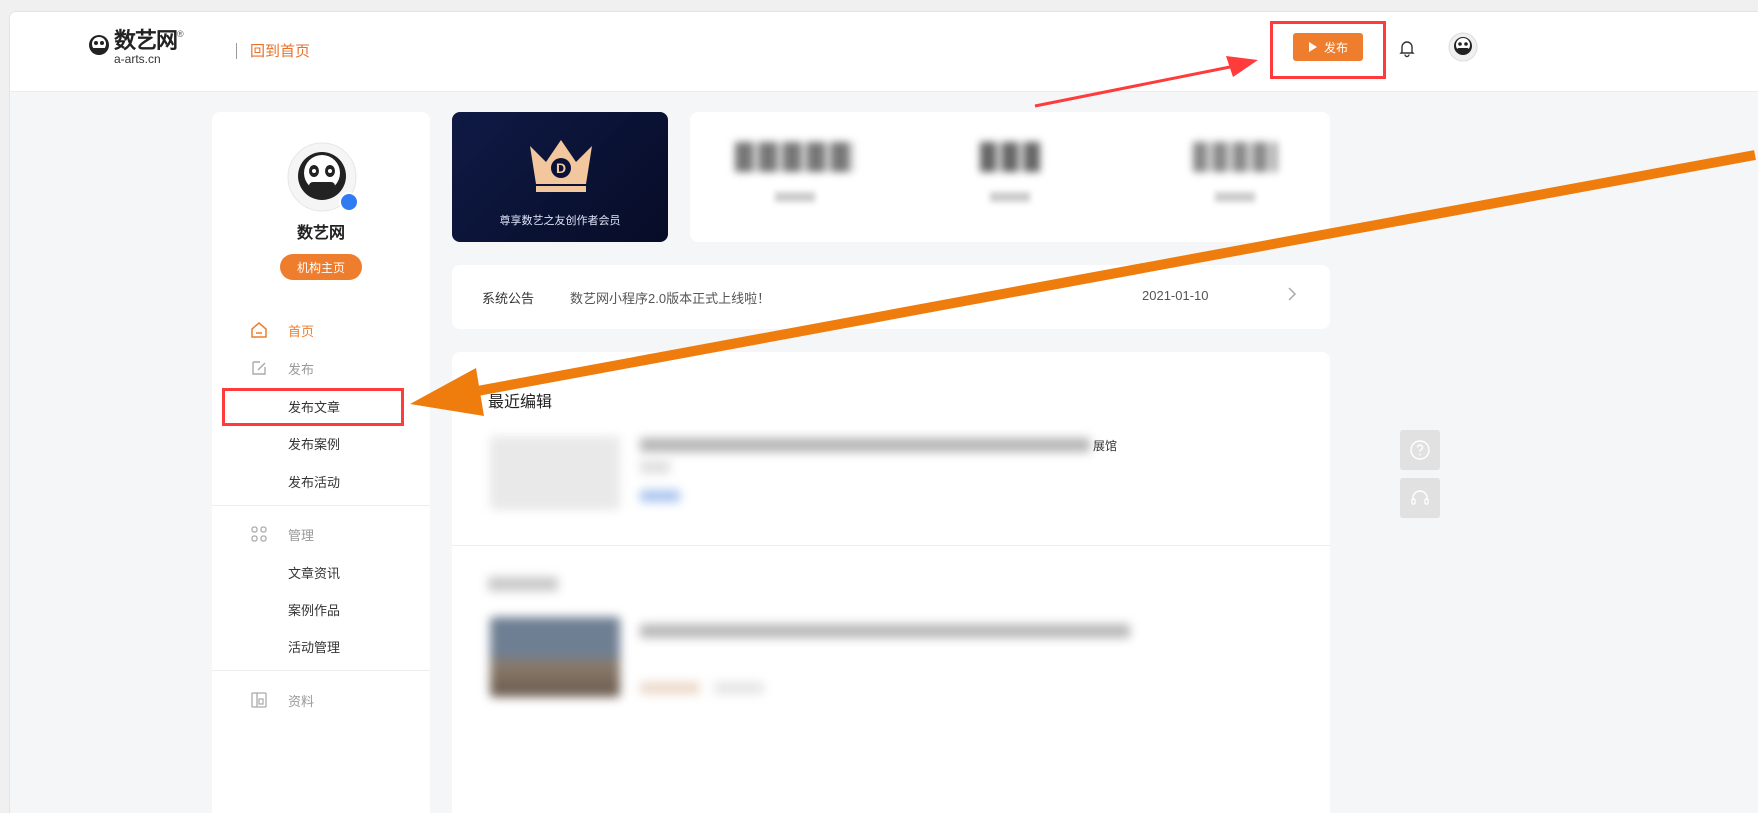 Image resolution: width=1758 pixels, height=813 pixels. Describe the element at coordinates (280, 50) in the screenshot. I see `back-home-link: 回到首页` at that location.